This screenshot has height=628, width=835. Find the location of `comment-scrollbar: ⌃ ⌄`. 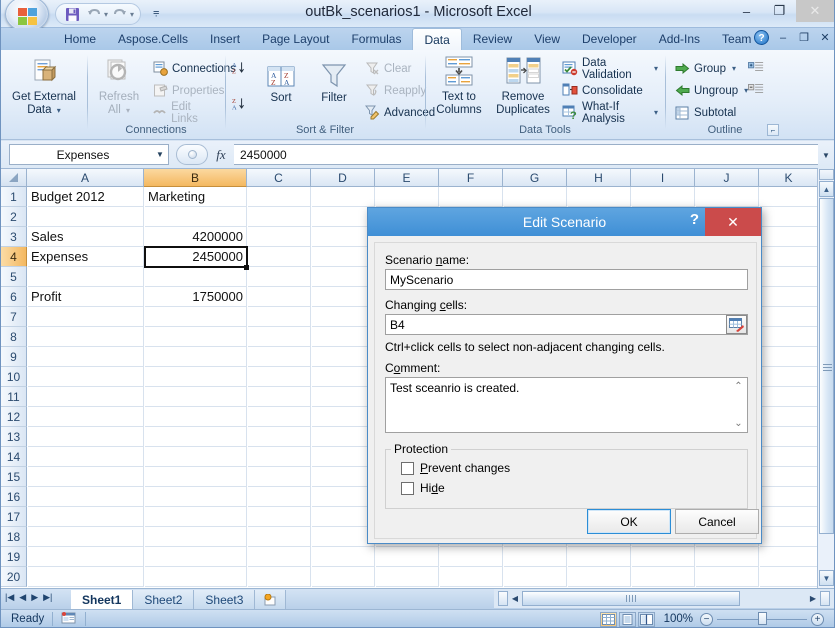

comment-scrollbar: ⌃ ⌄ is located at coordinates (738, 405).